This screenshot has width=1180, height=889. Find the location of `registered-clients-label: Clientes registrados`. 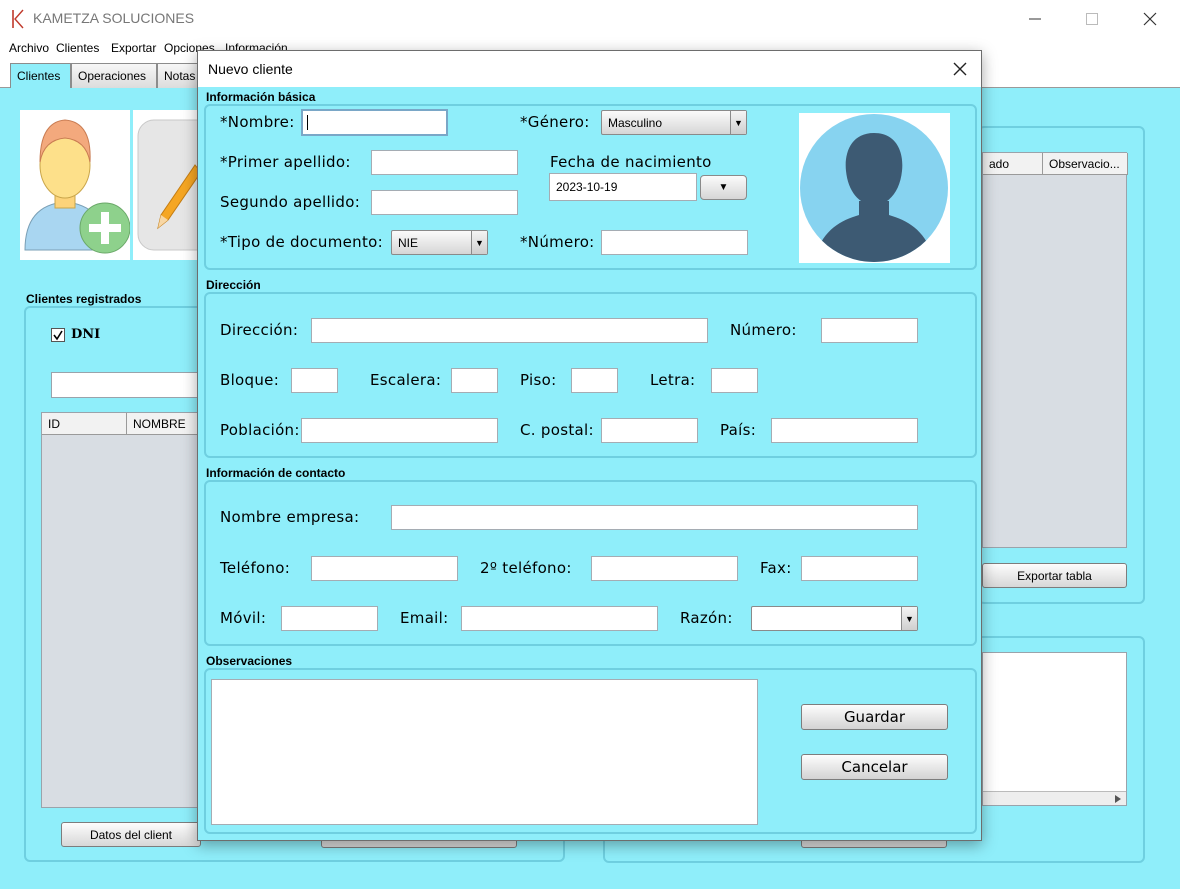

registered-clients-label: Clientes registrados is located at coordinates (84, 299).